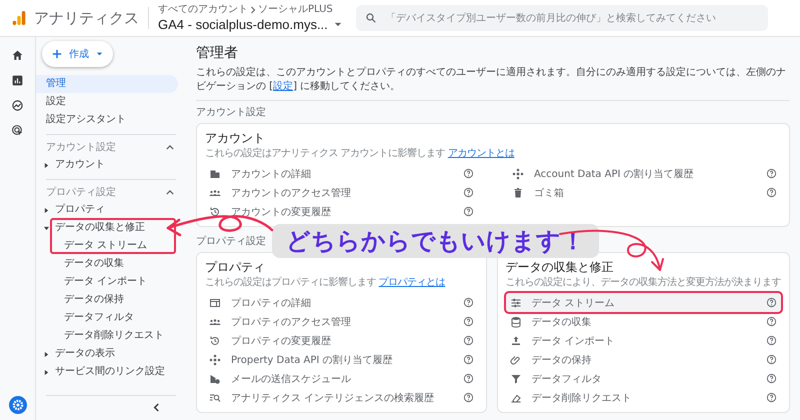  What do you see at coordinates (643, 302) in the screenshot?
I see `settings-item: データ ストリーム` at bounding box center [643, 302].